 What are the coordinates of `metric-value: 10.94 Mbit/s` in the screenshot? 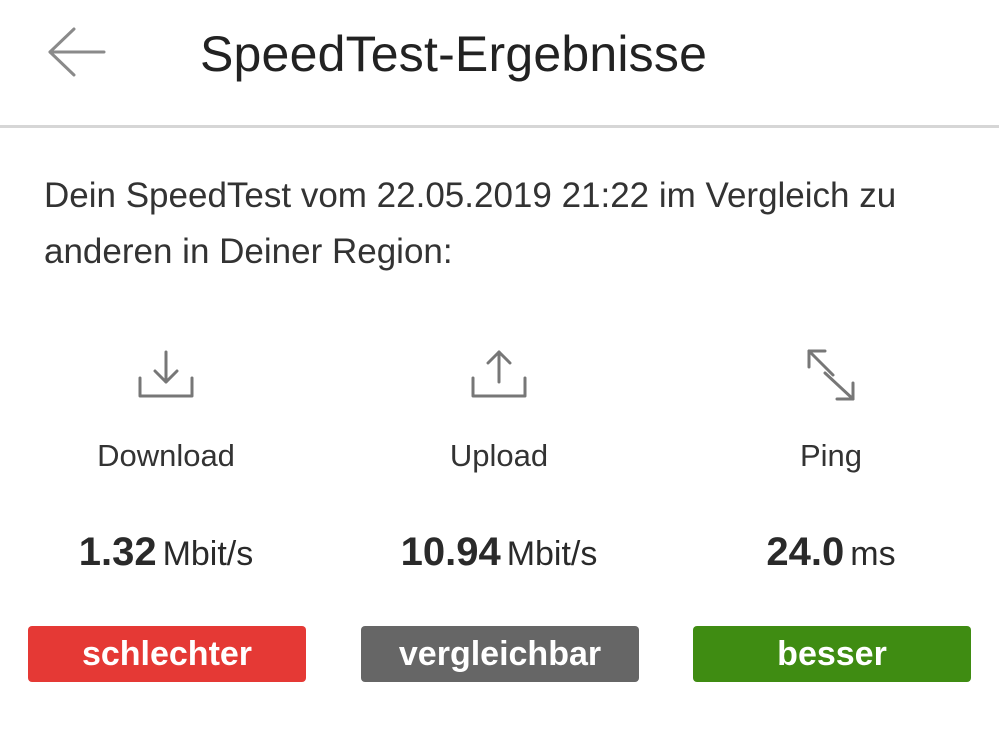 It's located at (499, 553).